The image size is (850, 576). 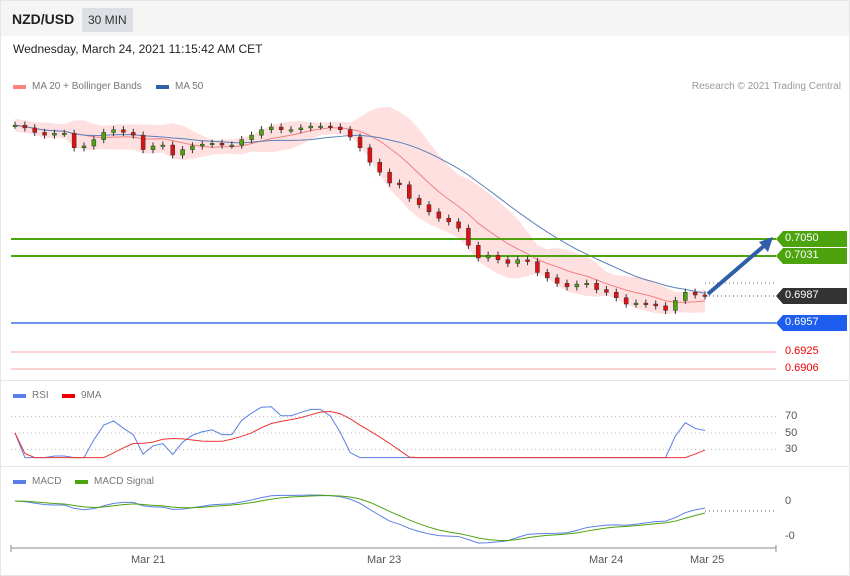 I want to click on x-tick: Mar 24, so click(x=606, y=560).